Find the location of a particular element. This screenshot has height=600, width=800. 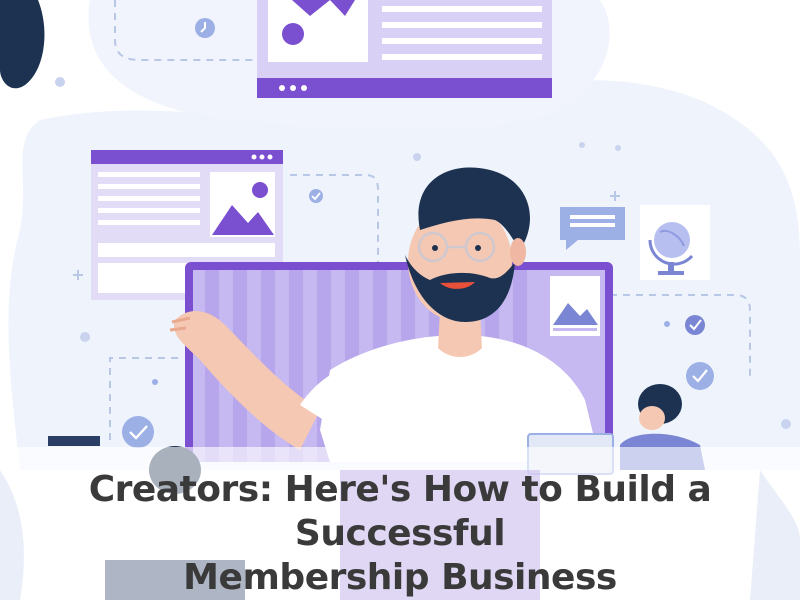

check-icon is located at coordinates (316, 196).